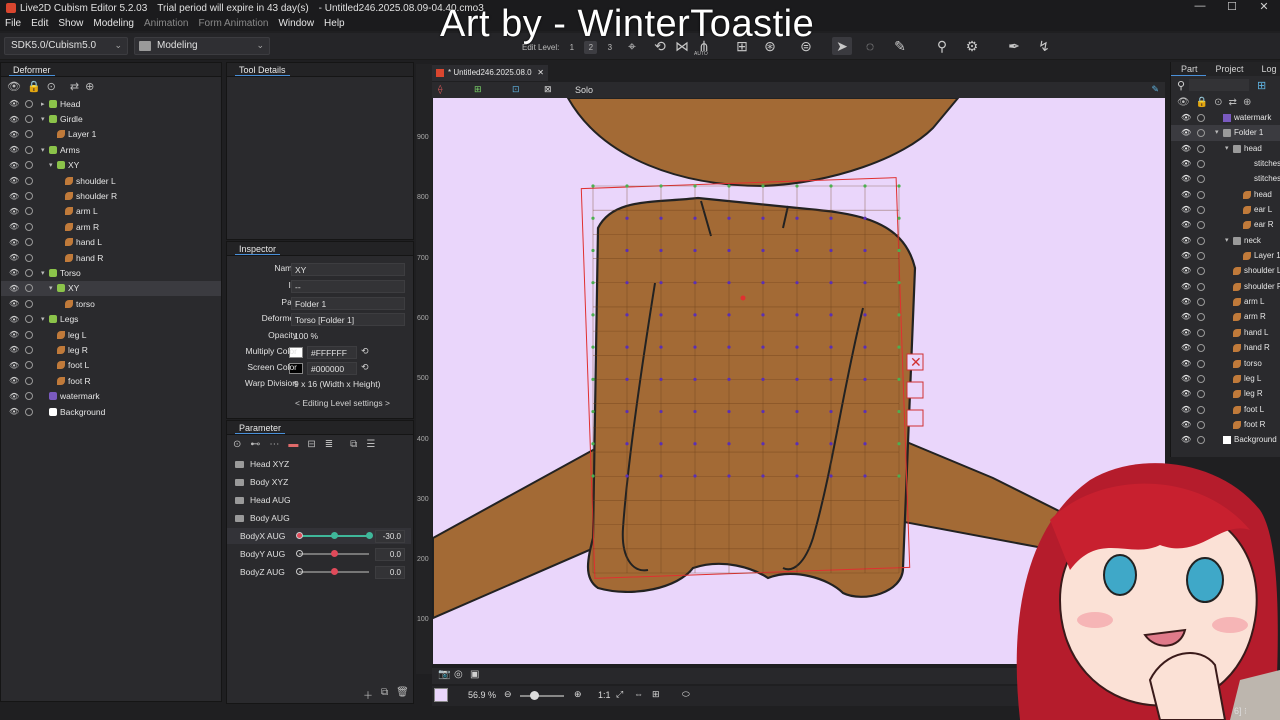  I want to click on pivot-icon: ⟠, so click(440, 89).